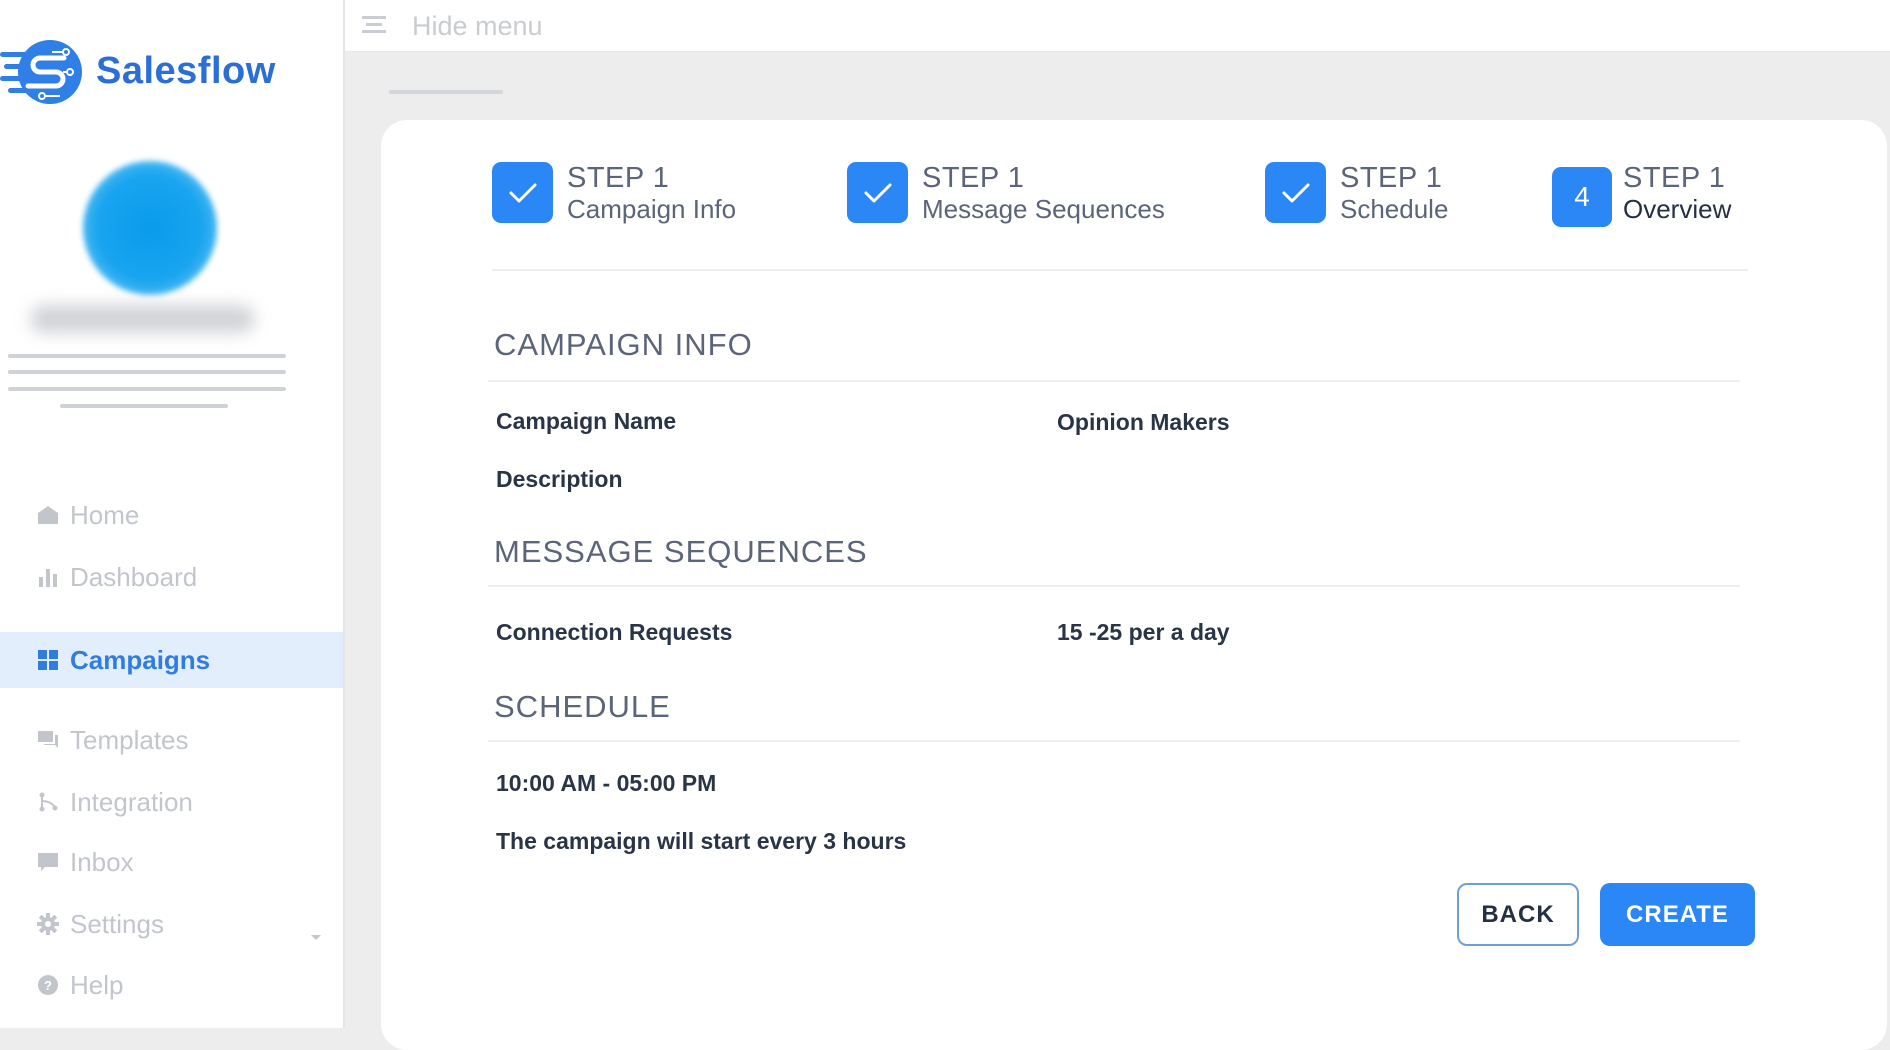 This screenshot has height=1050, width=1890. Describe the element at coordinates (105, 514) in the screenshot. I see `sidebar-item-label: Home` at that location.